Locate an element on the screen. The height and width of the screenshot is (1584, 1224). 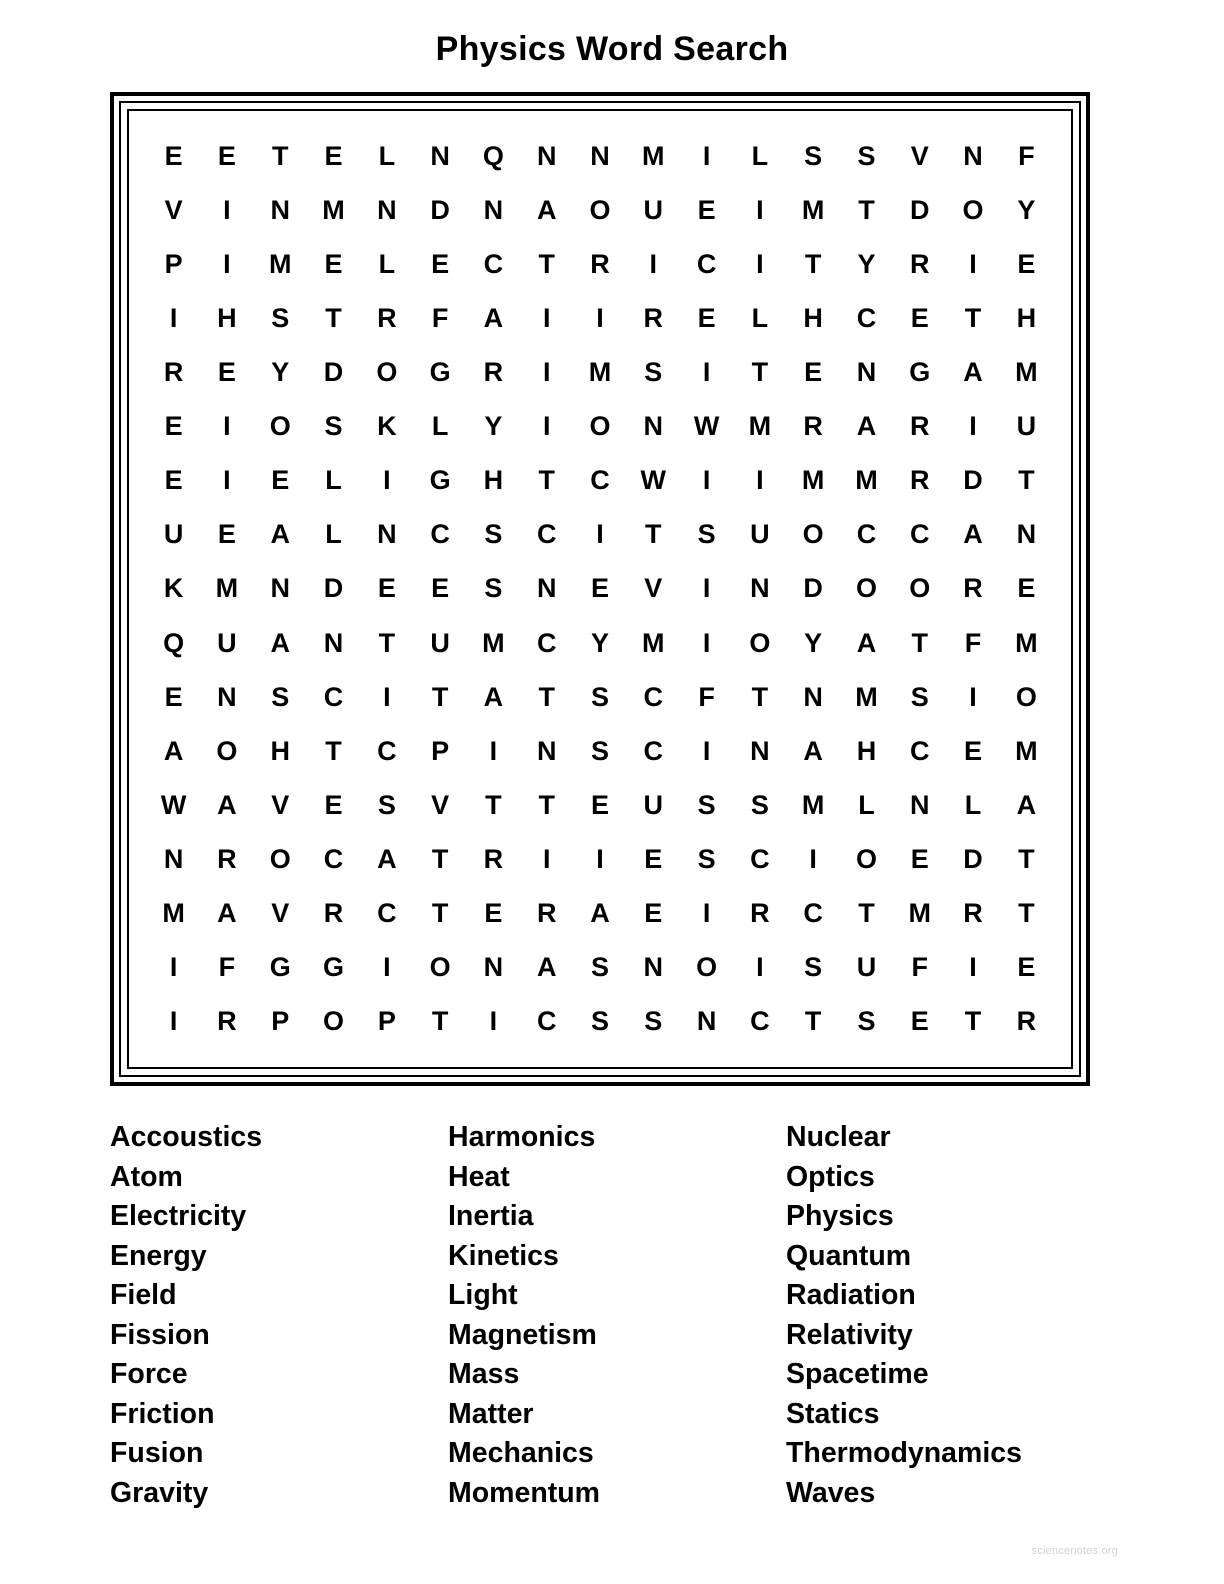
word-list-item: Radiation is located at coordinates (948, 1296).